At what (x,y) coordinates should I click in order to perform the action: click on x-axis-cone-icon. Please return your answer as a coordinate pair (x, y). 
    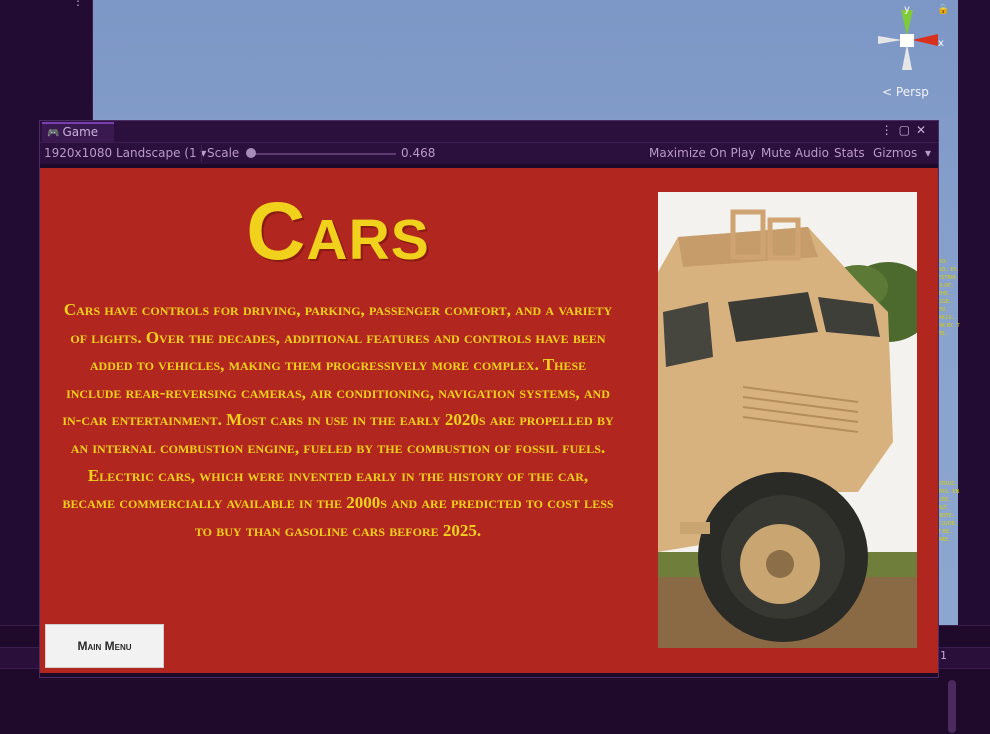
    Looking at the image, I should click on (925, 40).